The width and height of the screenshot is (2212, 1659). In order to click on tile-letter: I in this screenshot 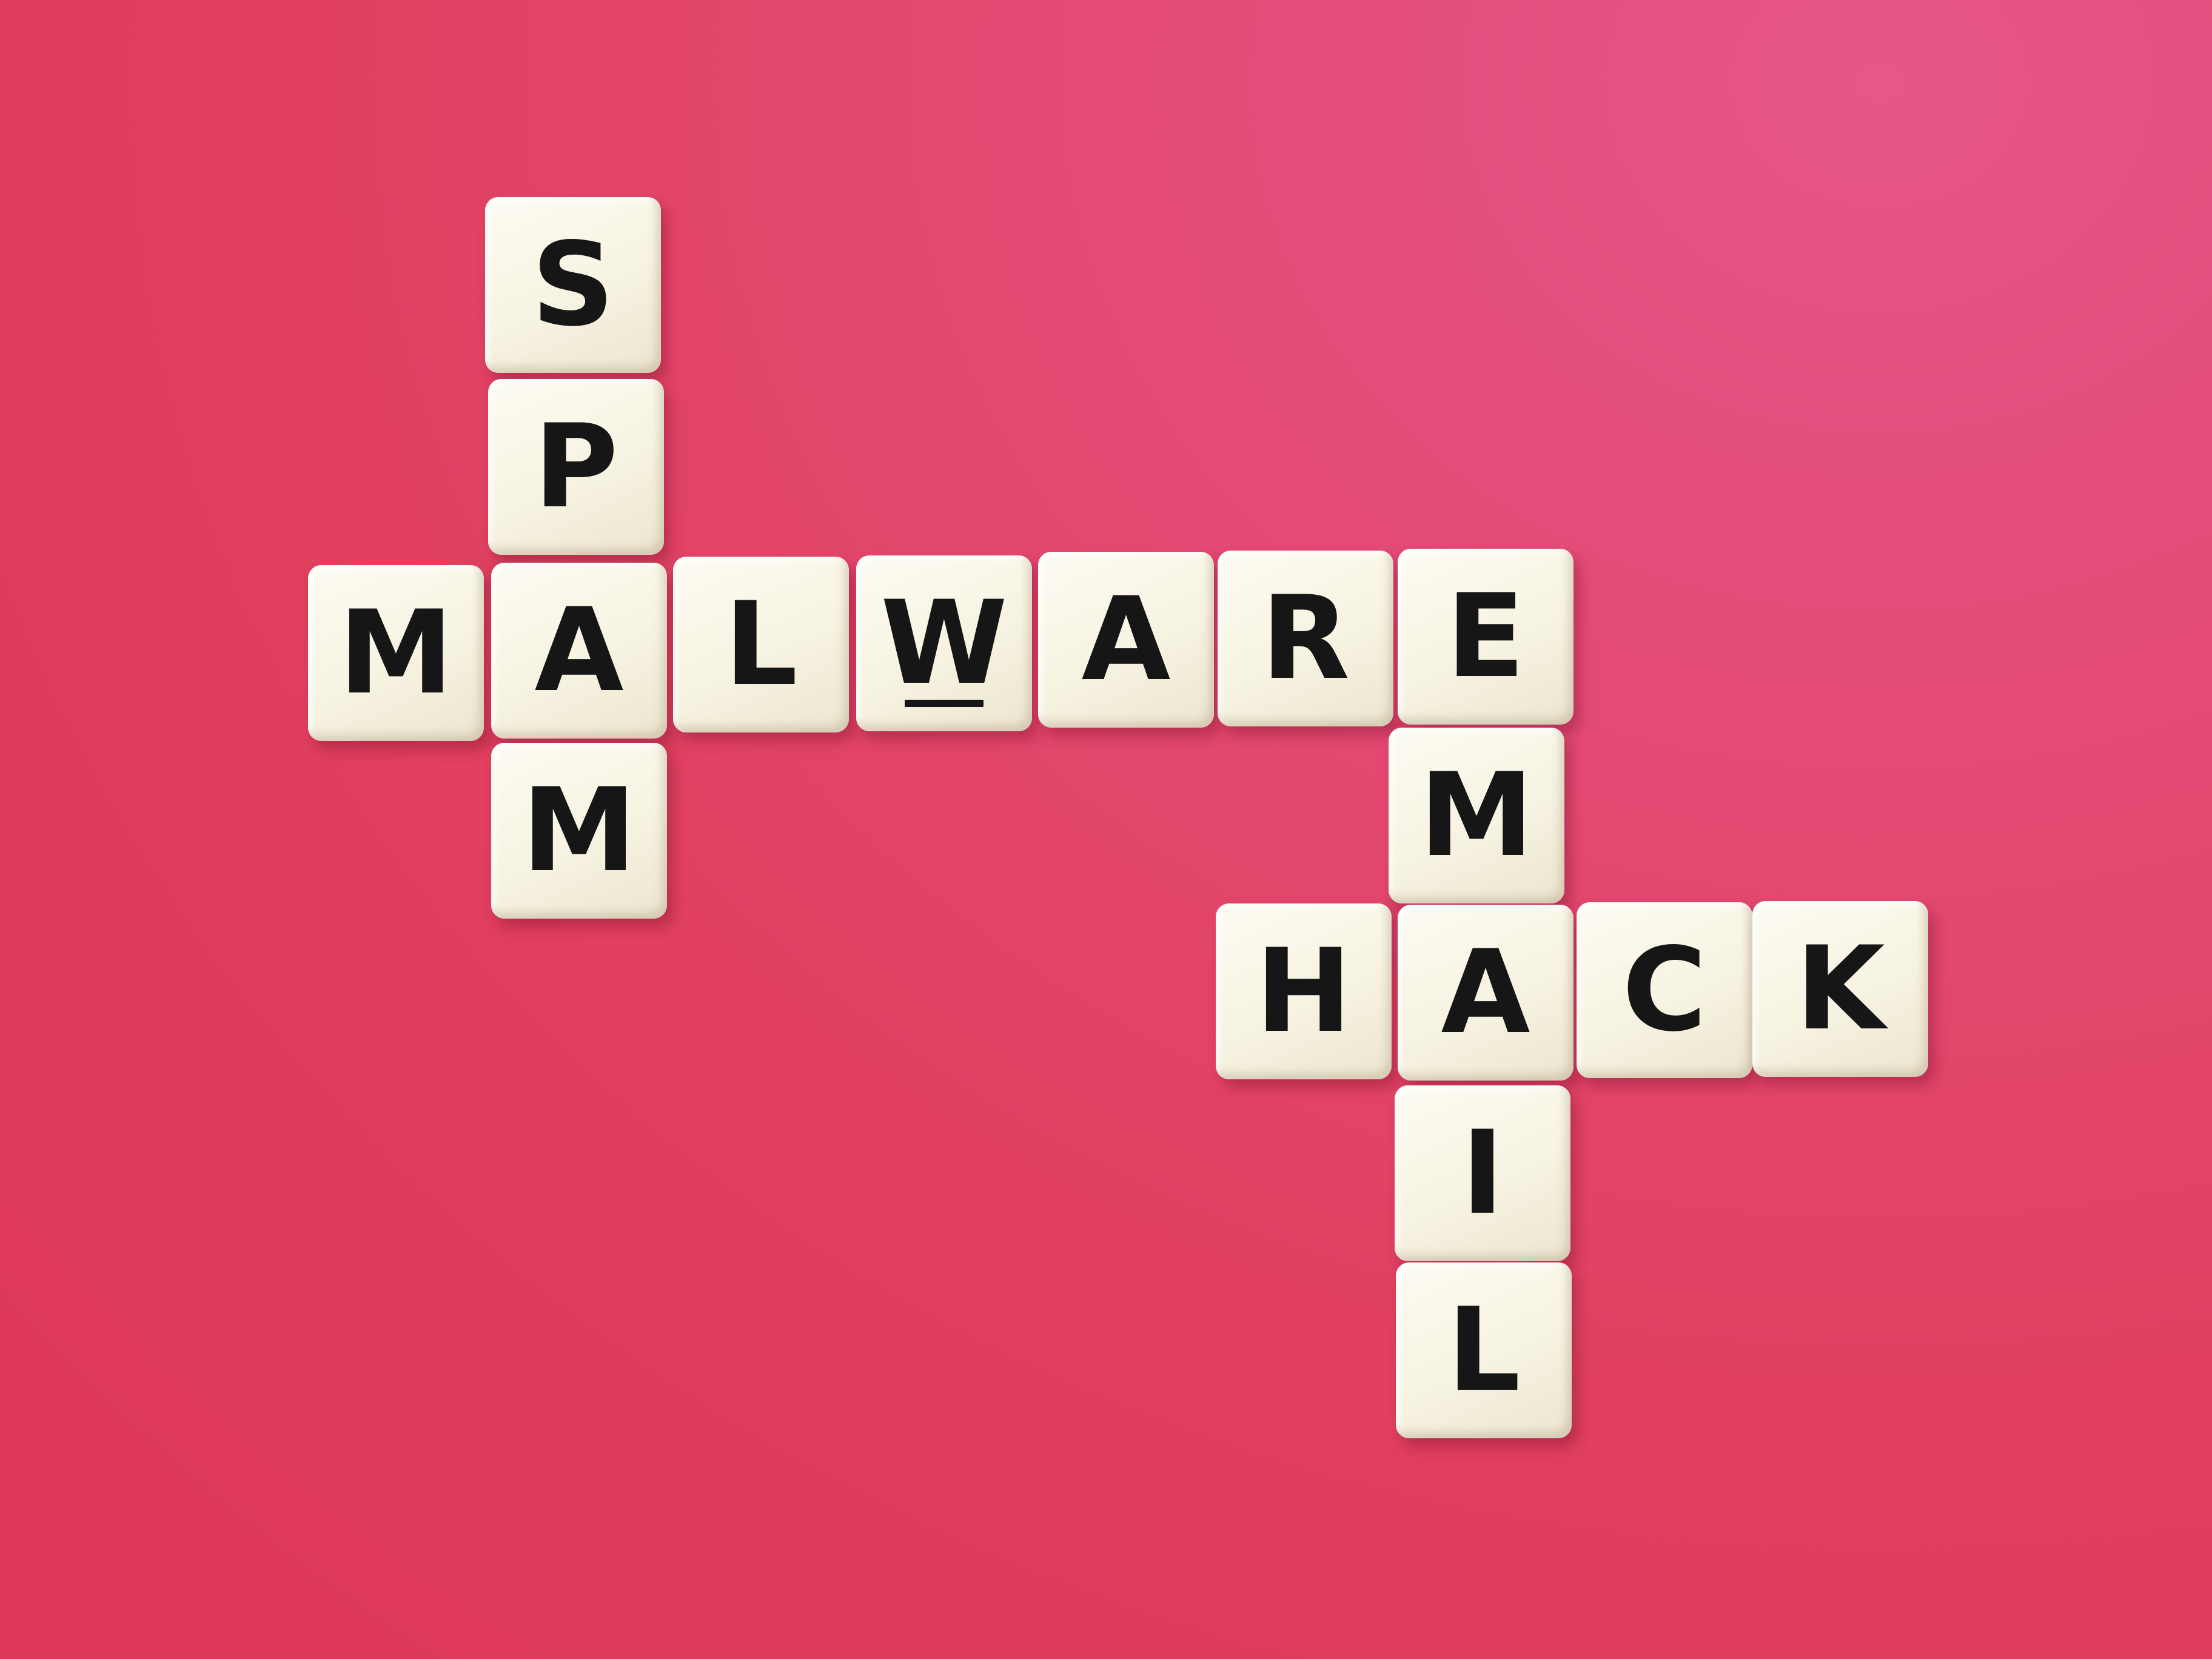, I will do `click(1483, 1173)`.